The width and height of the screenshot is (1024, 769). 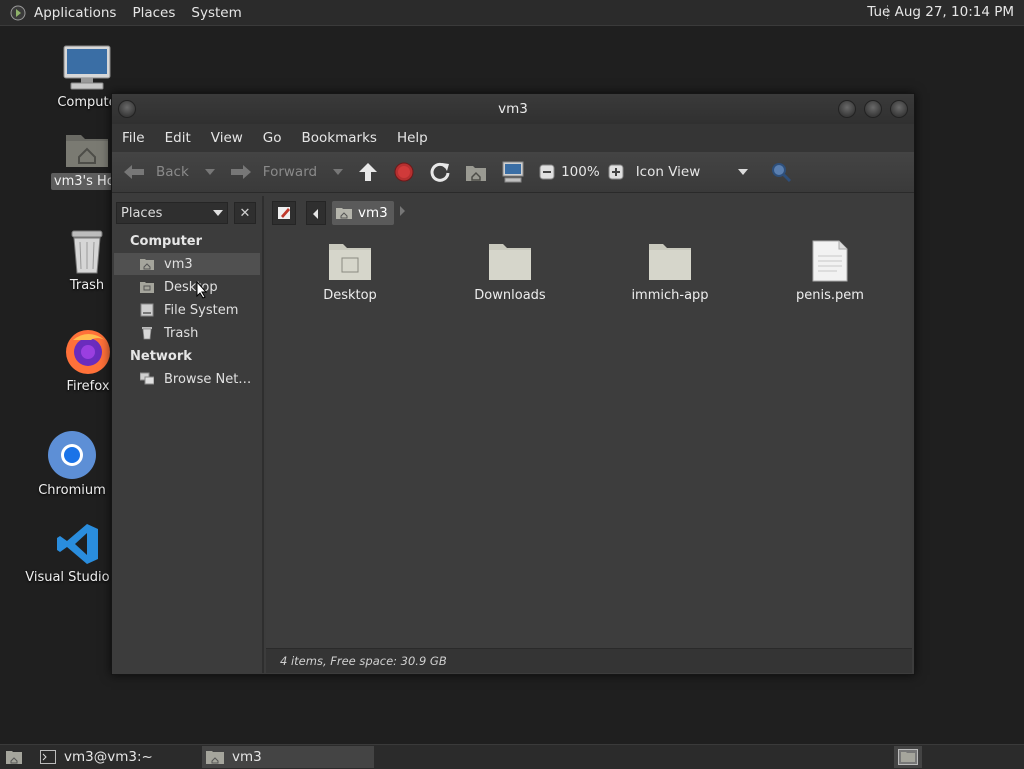 I want to click on chevron-right-icon, so click(x=402, y=211).